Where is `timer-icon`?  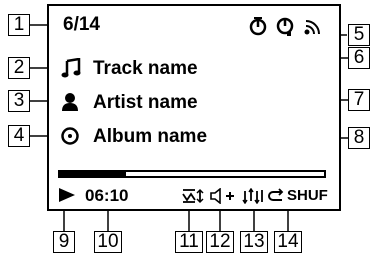 timer-icon is located at coordinates (258, 26).